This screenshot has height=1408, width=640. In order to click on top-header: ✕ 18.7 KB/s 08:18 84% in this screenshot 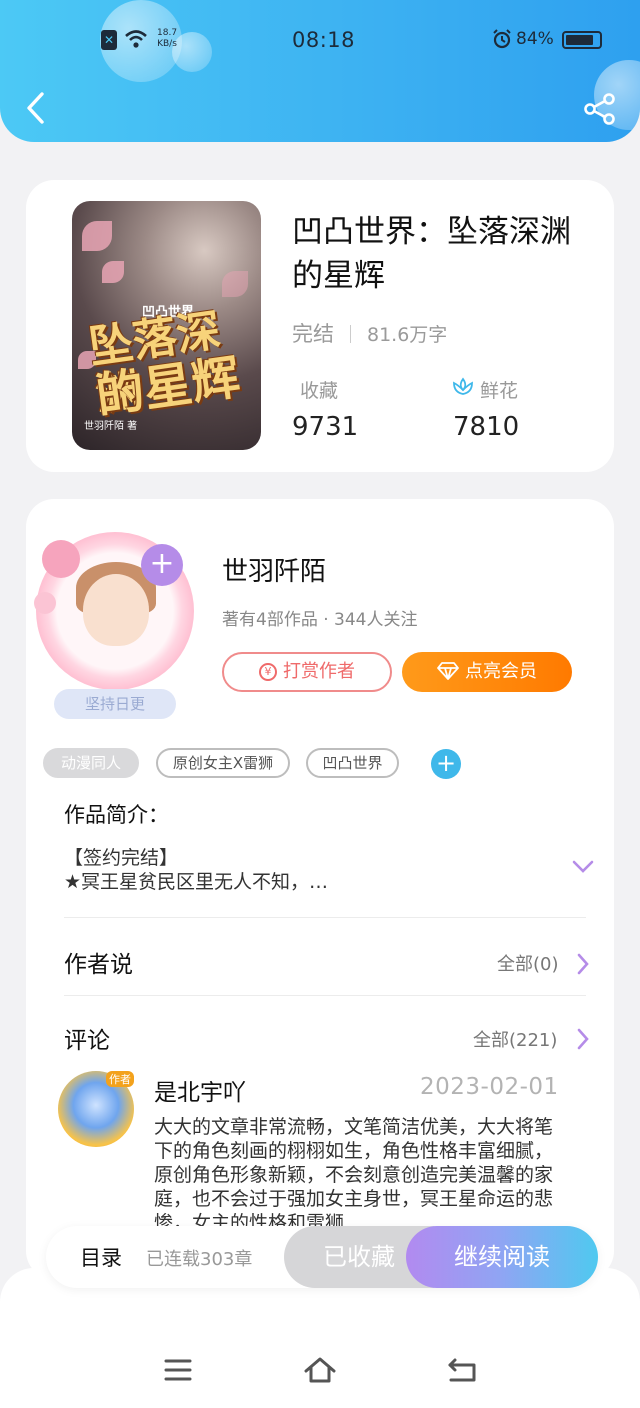, I will do `click(320, 71)`.